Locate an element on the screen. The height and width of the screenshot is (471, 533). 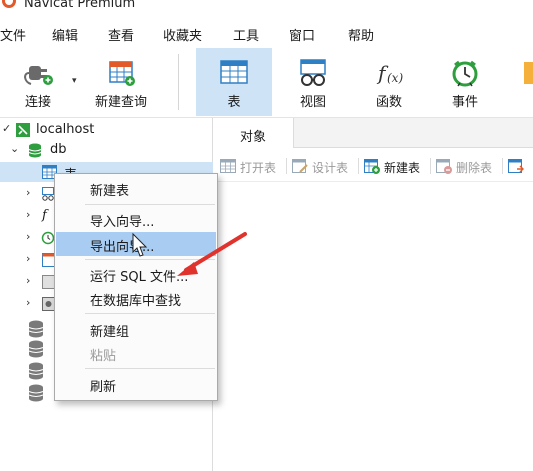
open-table-icon is located at coordinates (228, 166).